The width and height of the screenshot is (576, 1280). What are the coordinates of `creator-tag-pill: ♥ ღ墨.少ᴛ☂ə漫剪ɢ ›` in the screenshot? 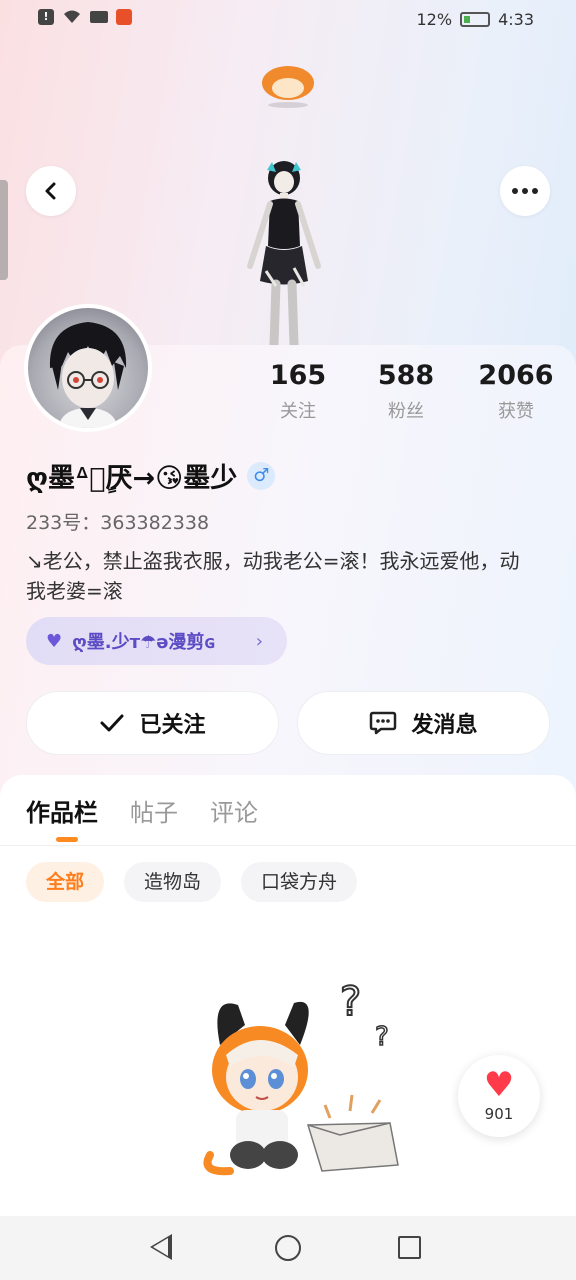 It's located at (156, 641).